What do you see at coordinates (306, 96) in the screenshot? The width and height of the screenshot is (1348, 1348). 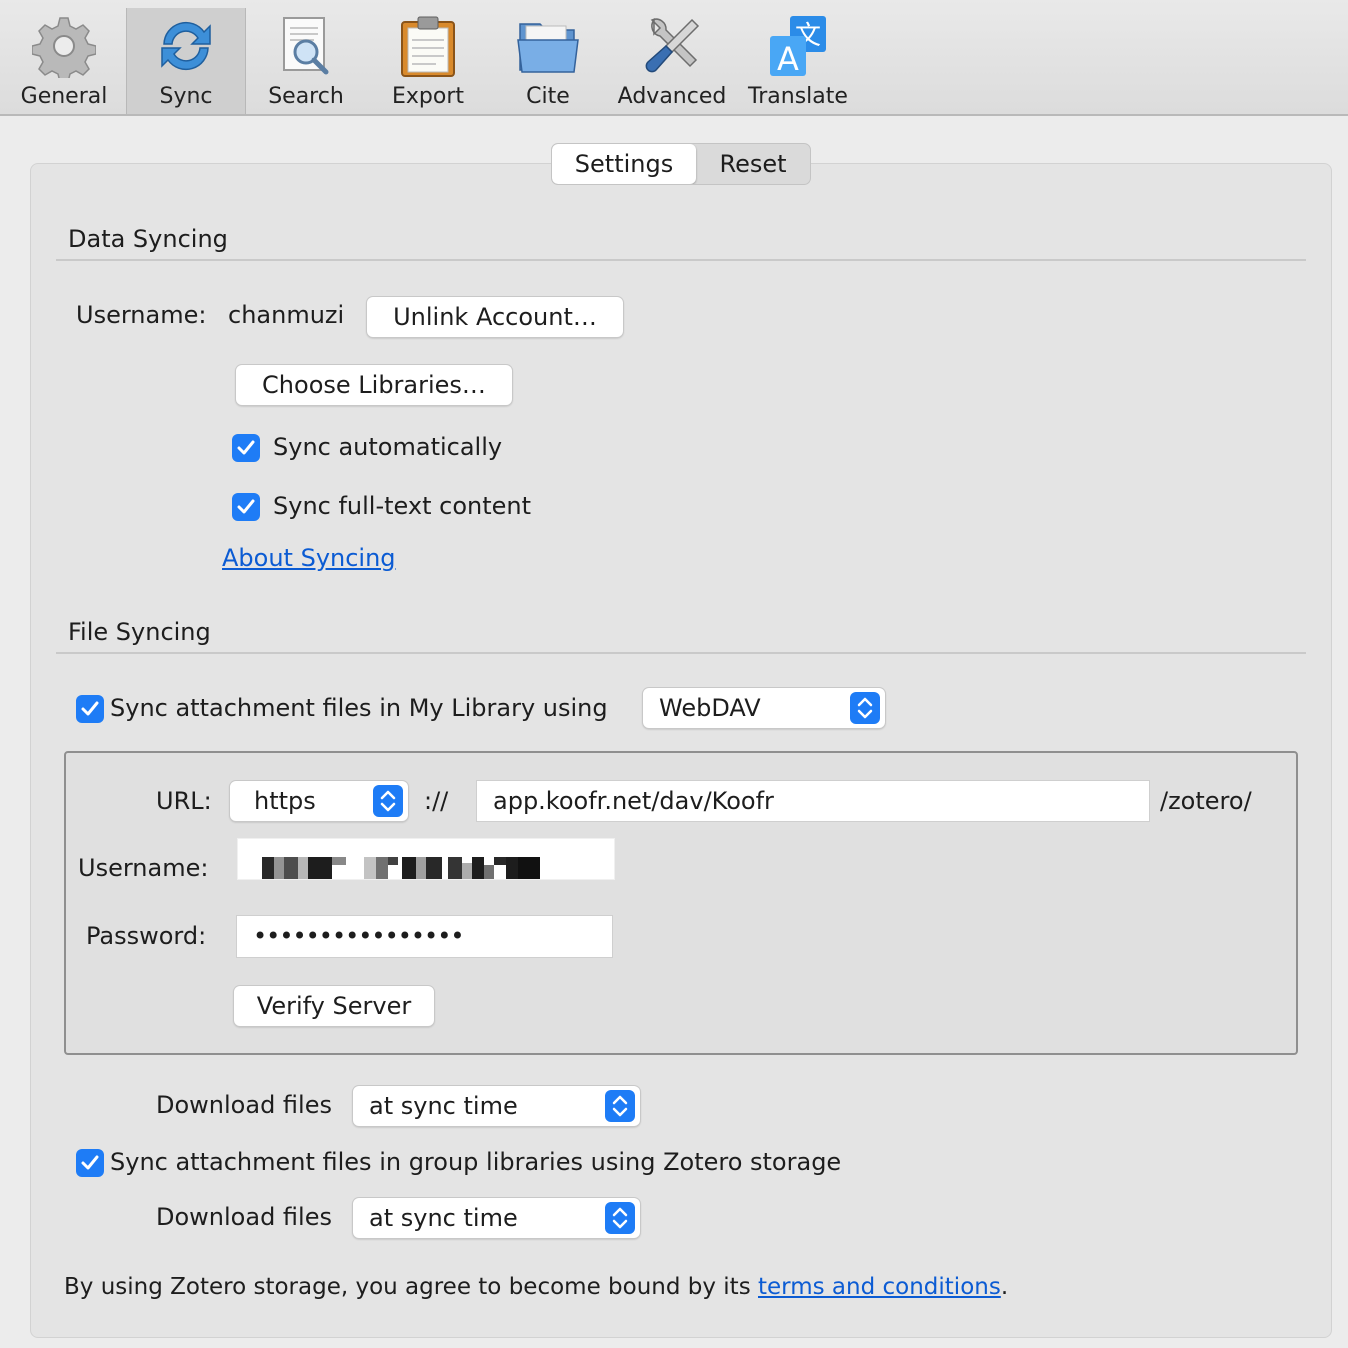 I see `tab-label: Search` at bounding box center [306, 96].